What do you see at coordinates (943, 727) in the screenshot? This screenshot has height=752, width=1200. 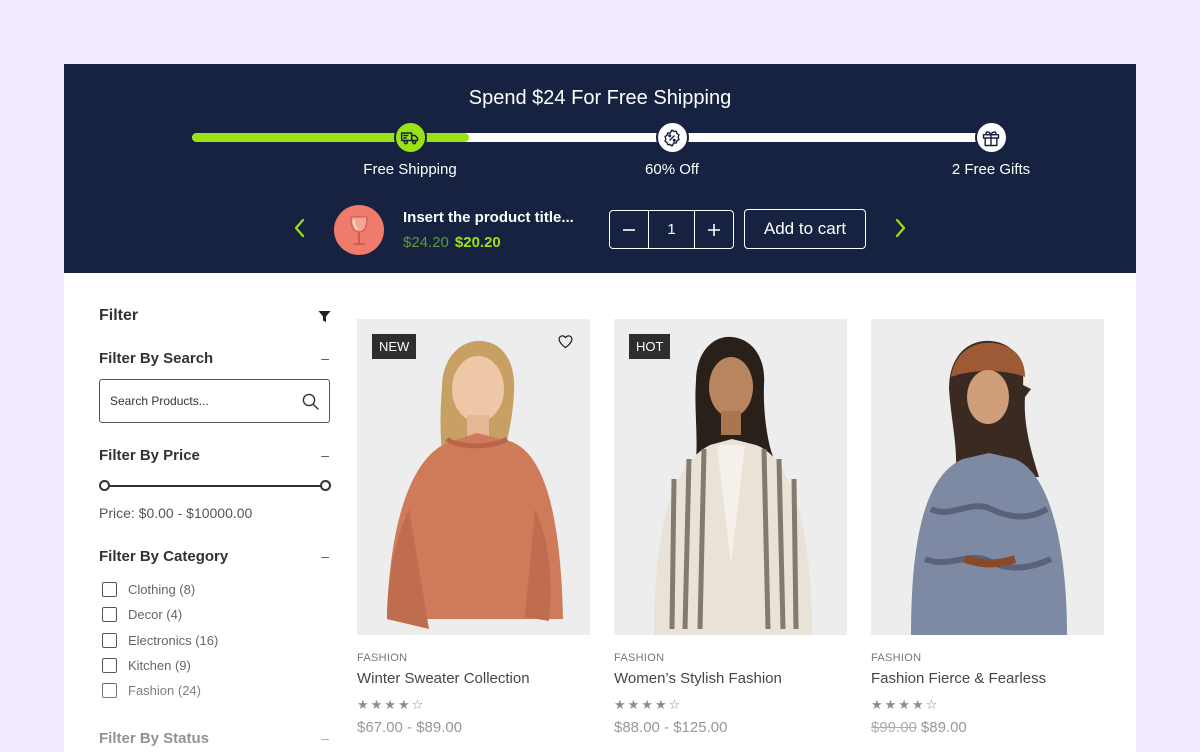 I see `sale-price: $89.00` at bounding box center [943, 727].